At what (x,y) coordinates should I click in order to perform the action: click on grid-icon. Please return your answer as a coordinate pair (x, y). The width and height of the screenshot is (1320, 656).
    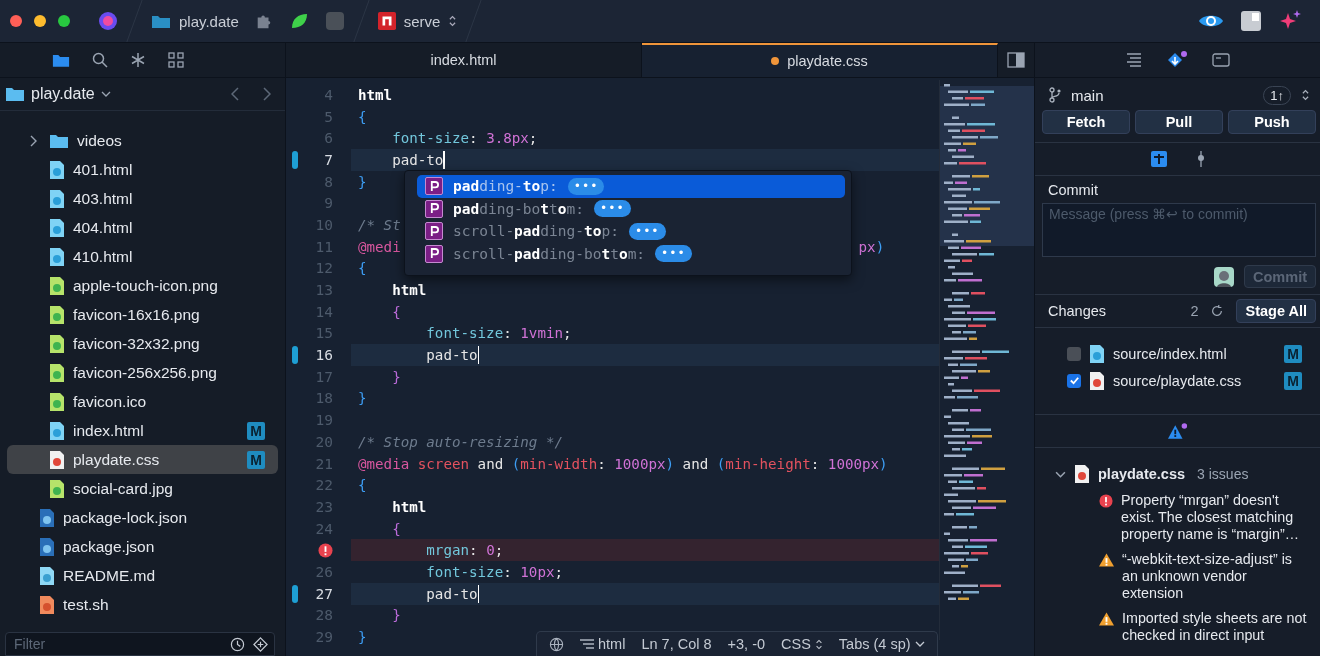
    Looking at the image, I should click on (175, 60).